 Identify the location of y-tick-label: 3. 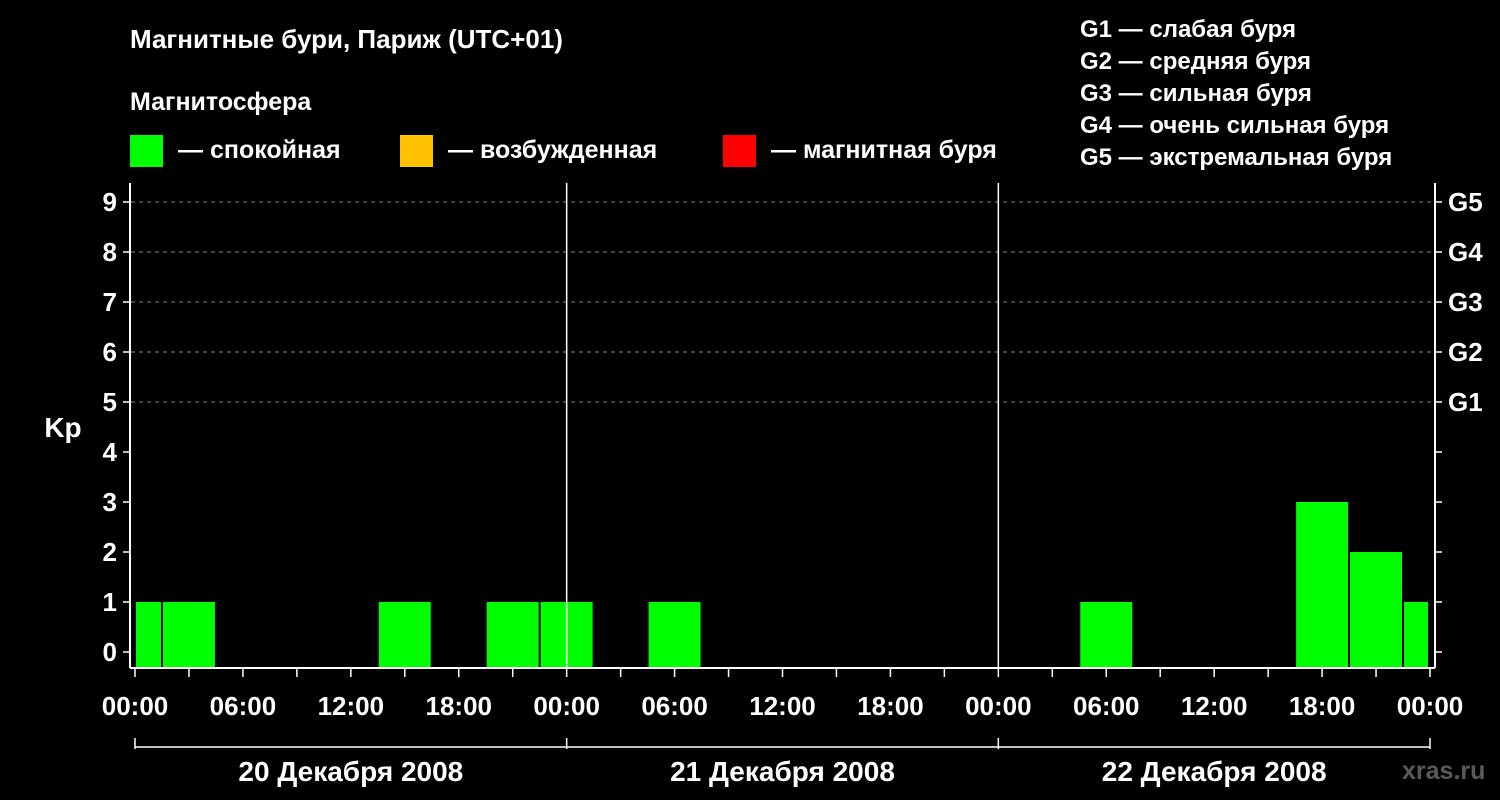
(110, 502).